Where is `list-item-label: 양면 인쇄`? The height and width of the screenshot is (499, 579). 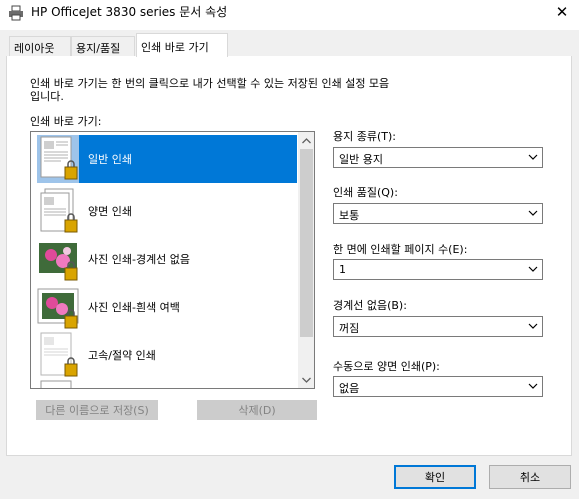
list-item-label: 양면 인쇄 is located at coordinates (110, 211).